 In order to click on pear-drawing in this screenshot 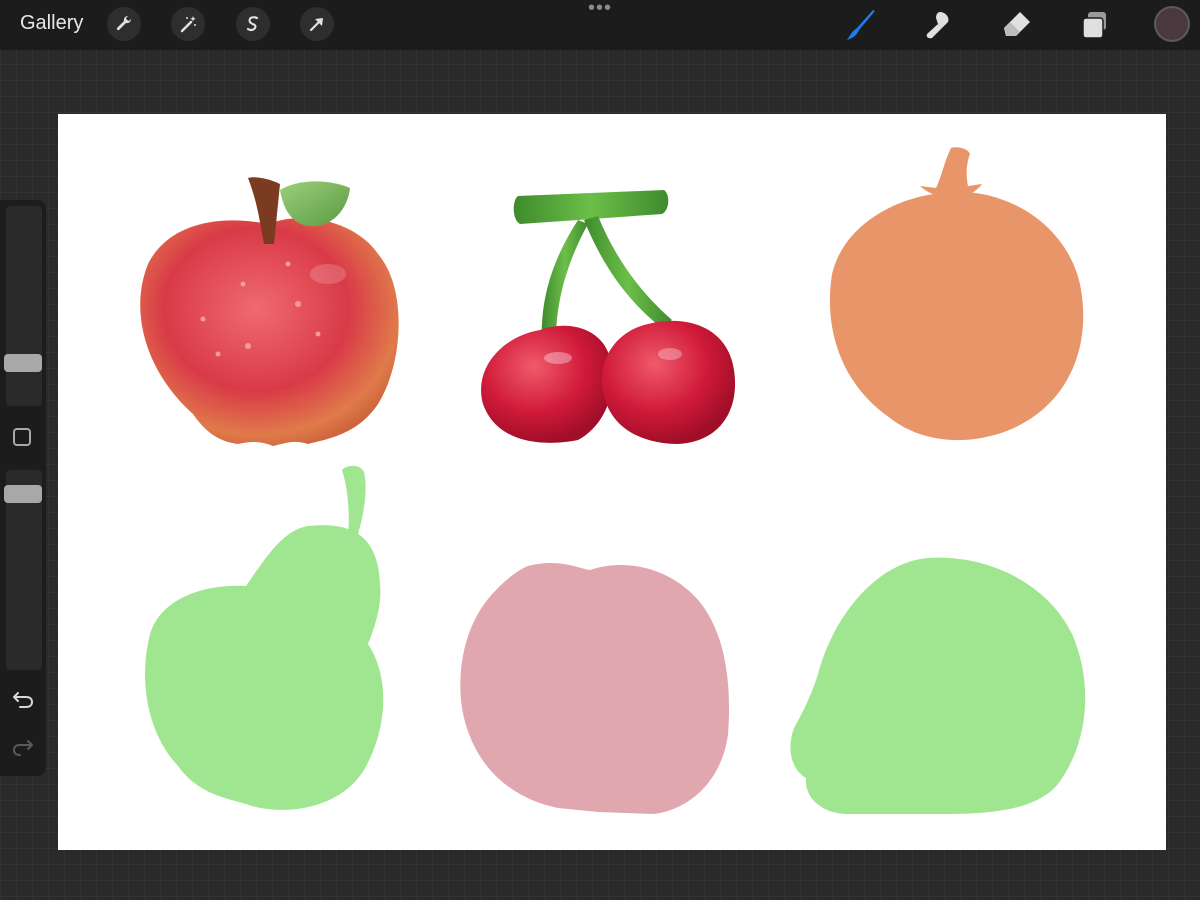, I will do `click(264, 637)`.